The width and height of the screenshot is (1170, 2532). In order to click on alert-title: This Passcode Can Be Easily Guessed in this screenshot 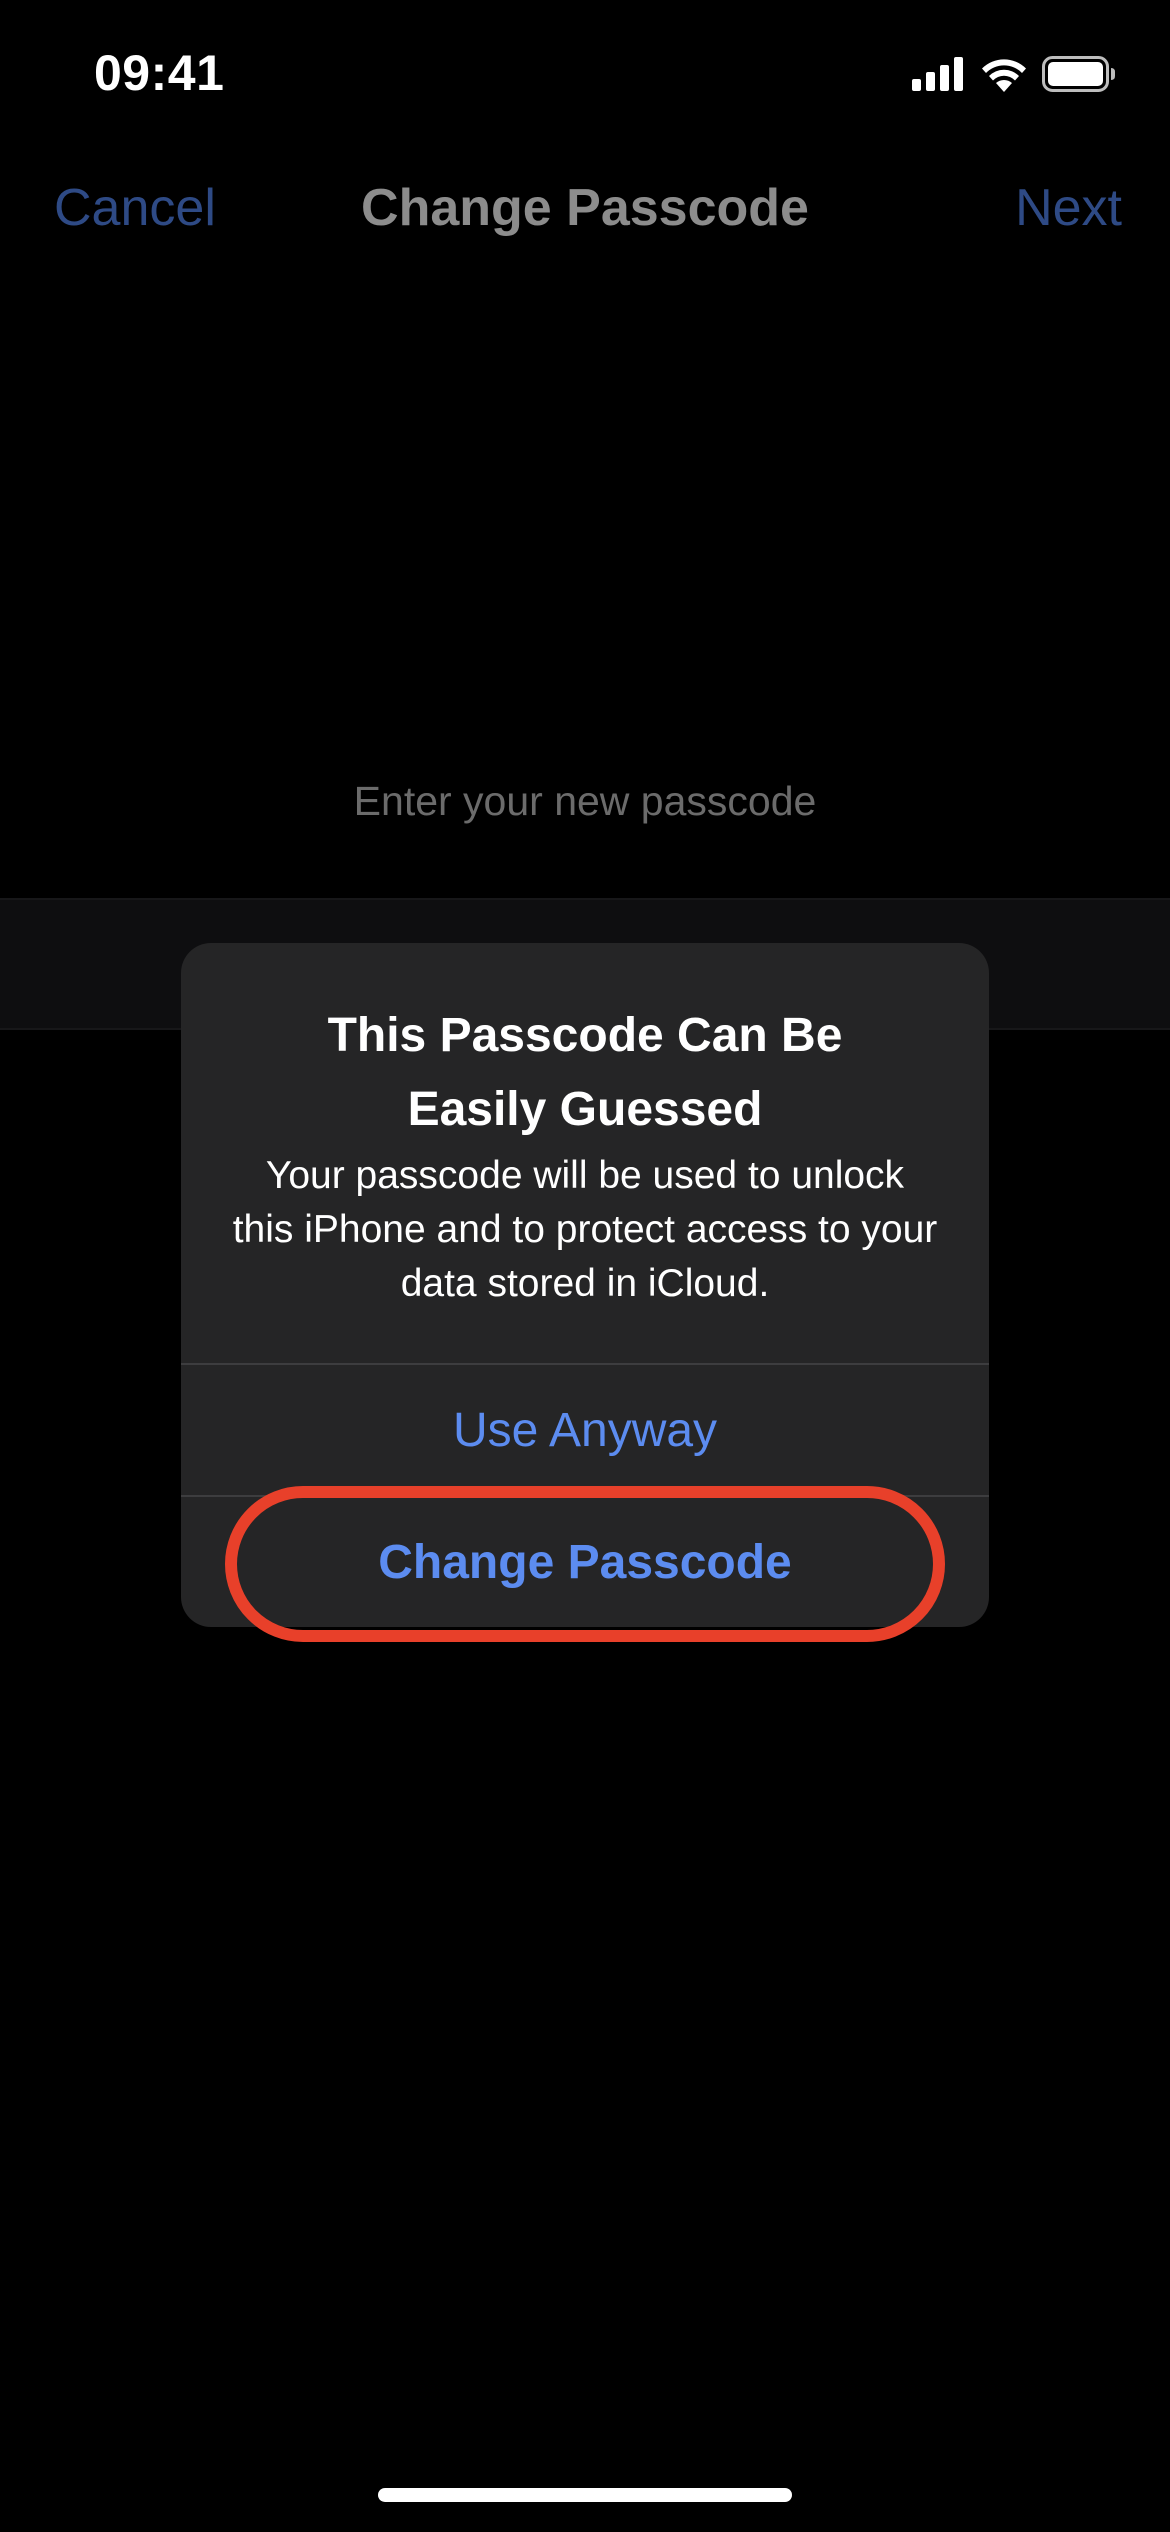, I will do `click(585, 1072)`.